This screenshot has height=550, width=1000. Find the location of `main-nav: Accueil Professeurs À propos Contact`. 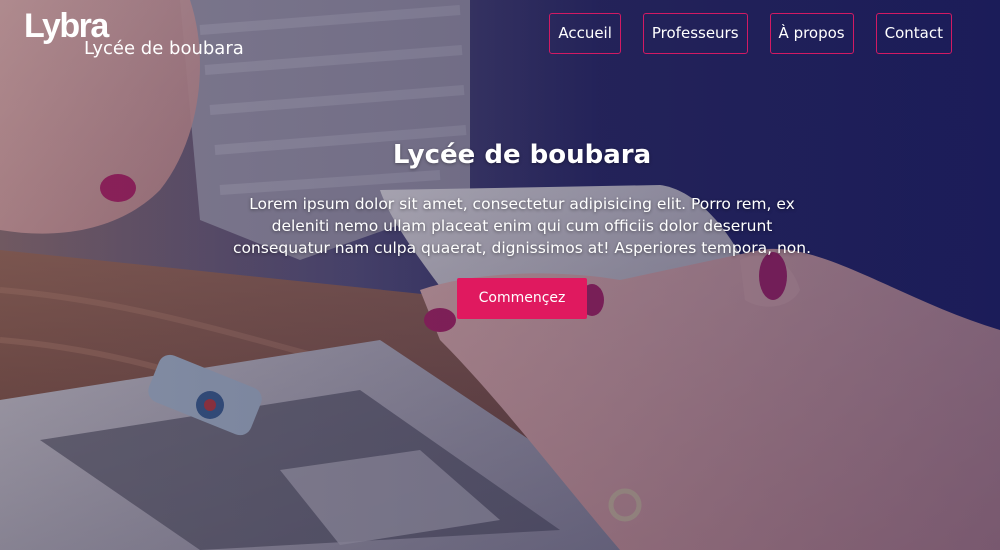

main-nav: Accueil Professeurs À propos Contact is located at coordinates (750, 33).